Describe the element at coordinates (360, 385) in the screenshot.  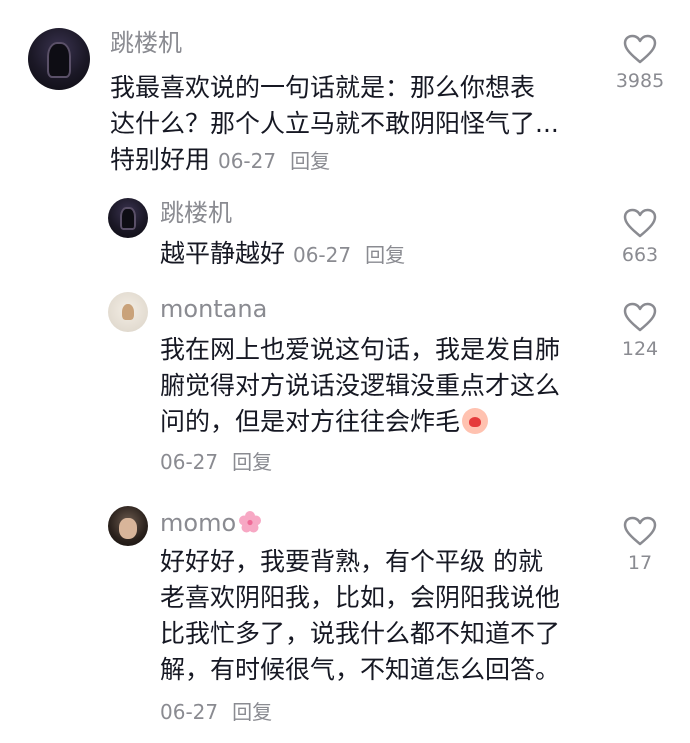
I see `comment-line: 腑觉得对方说话没逻辑没重点才这么` at that location.